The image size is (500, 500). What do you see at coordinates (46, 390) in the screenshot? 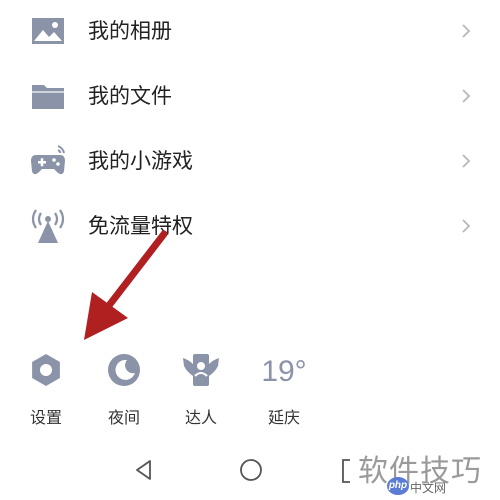
I see `settings-button: 设置` at bounding box center [46, 390].